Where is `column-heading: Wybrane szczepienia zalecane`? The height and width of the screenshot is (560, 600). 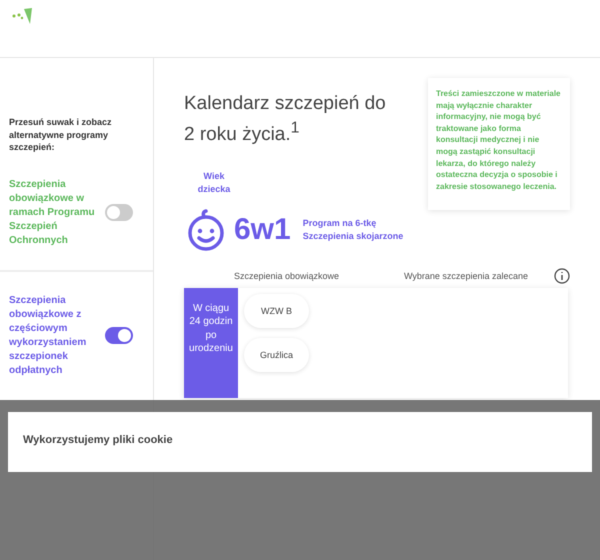
column-heading: Wybrane szczepienia zalecane is located at coordinates (466, 275).